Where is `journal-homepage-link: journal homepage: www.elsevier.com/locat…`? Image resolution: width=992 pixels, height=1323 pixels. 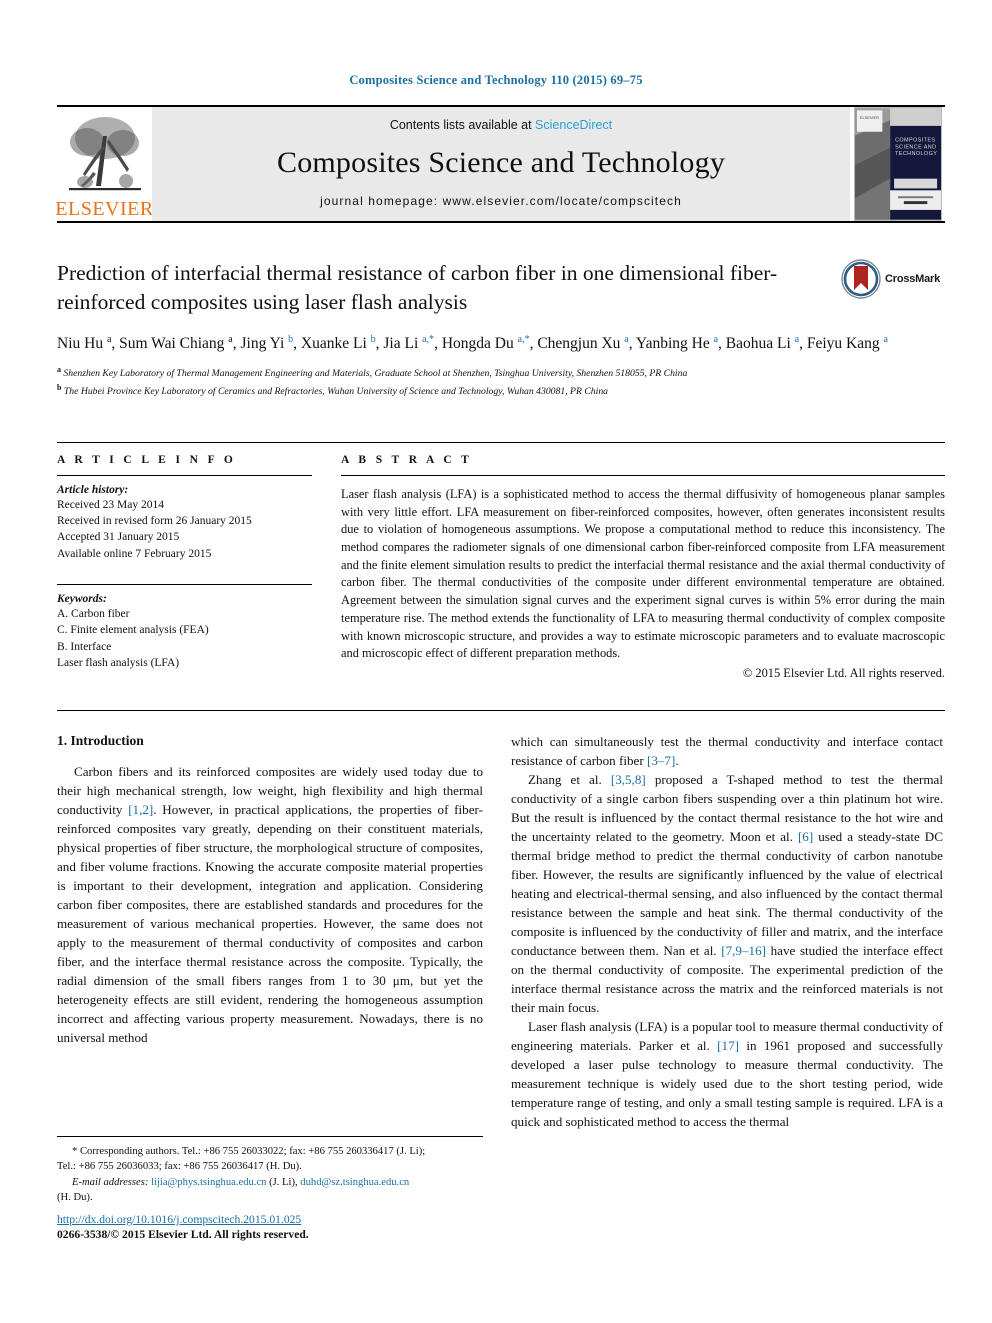
journal-homepage-link: journal homepage: www.elsevier.com/locat… is located at coordinates (501, 201).